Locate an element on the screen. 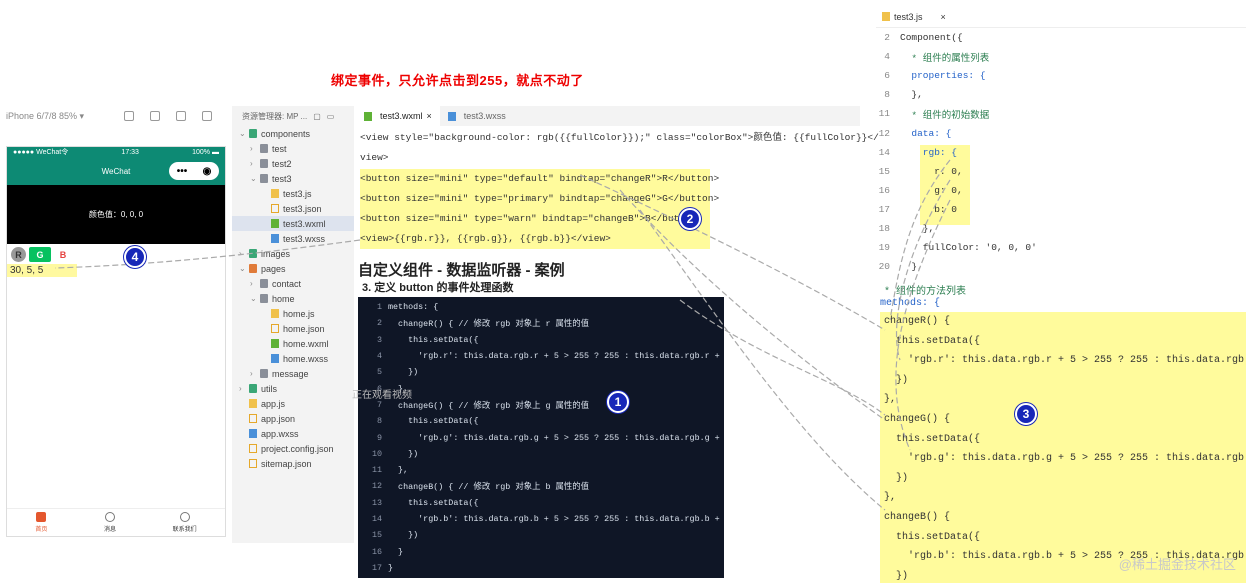  line-number: 8 is located at coordinates (379, 421).